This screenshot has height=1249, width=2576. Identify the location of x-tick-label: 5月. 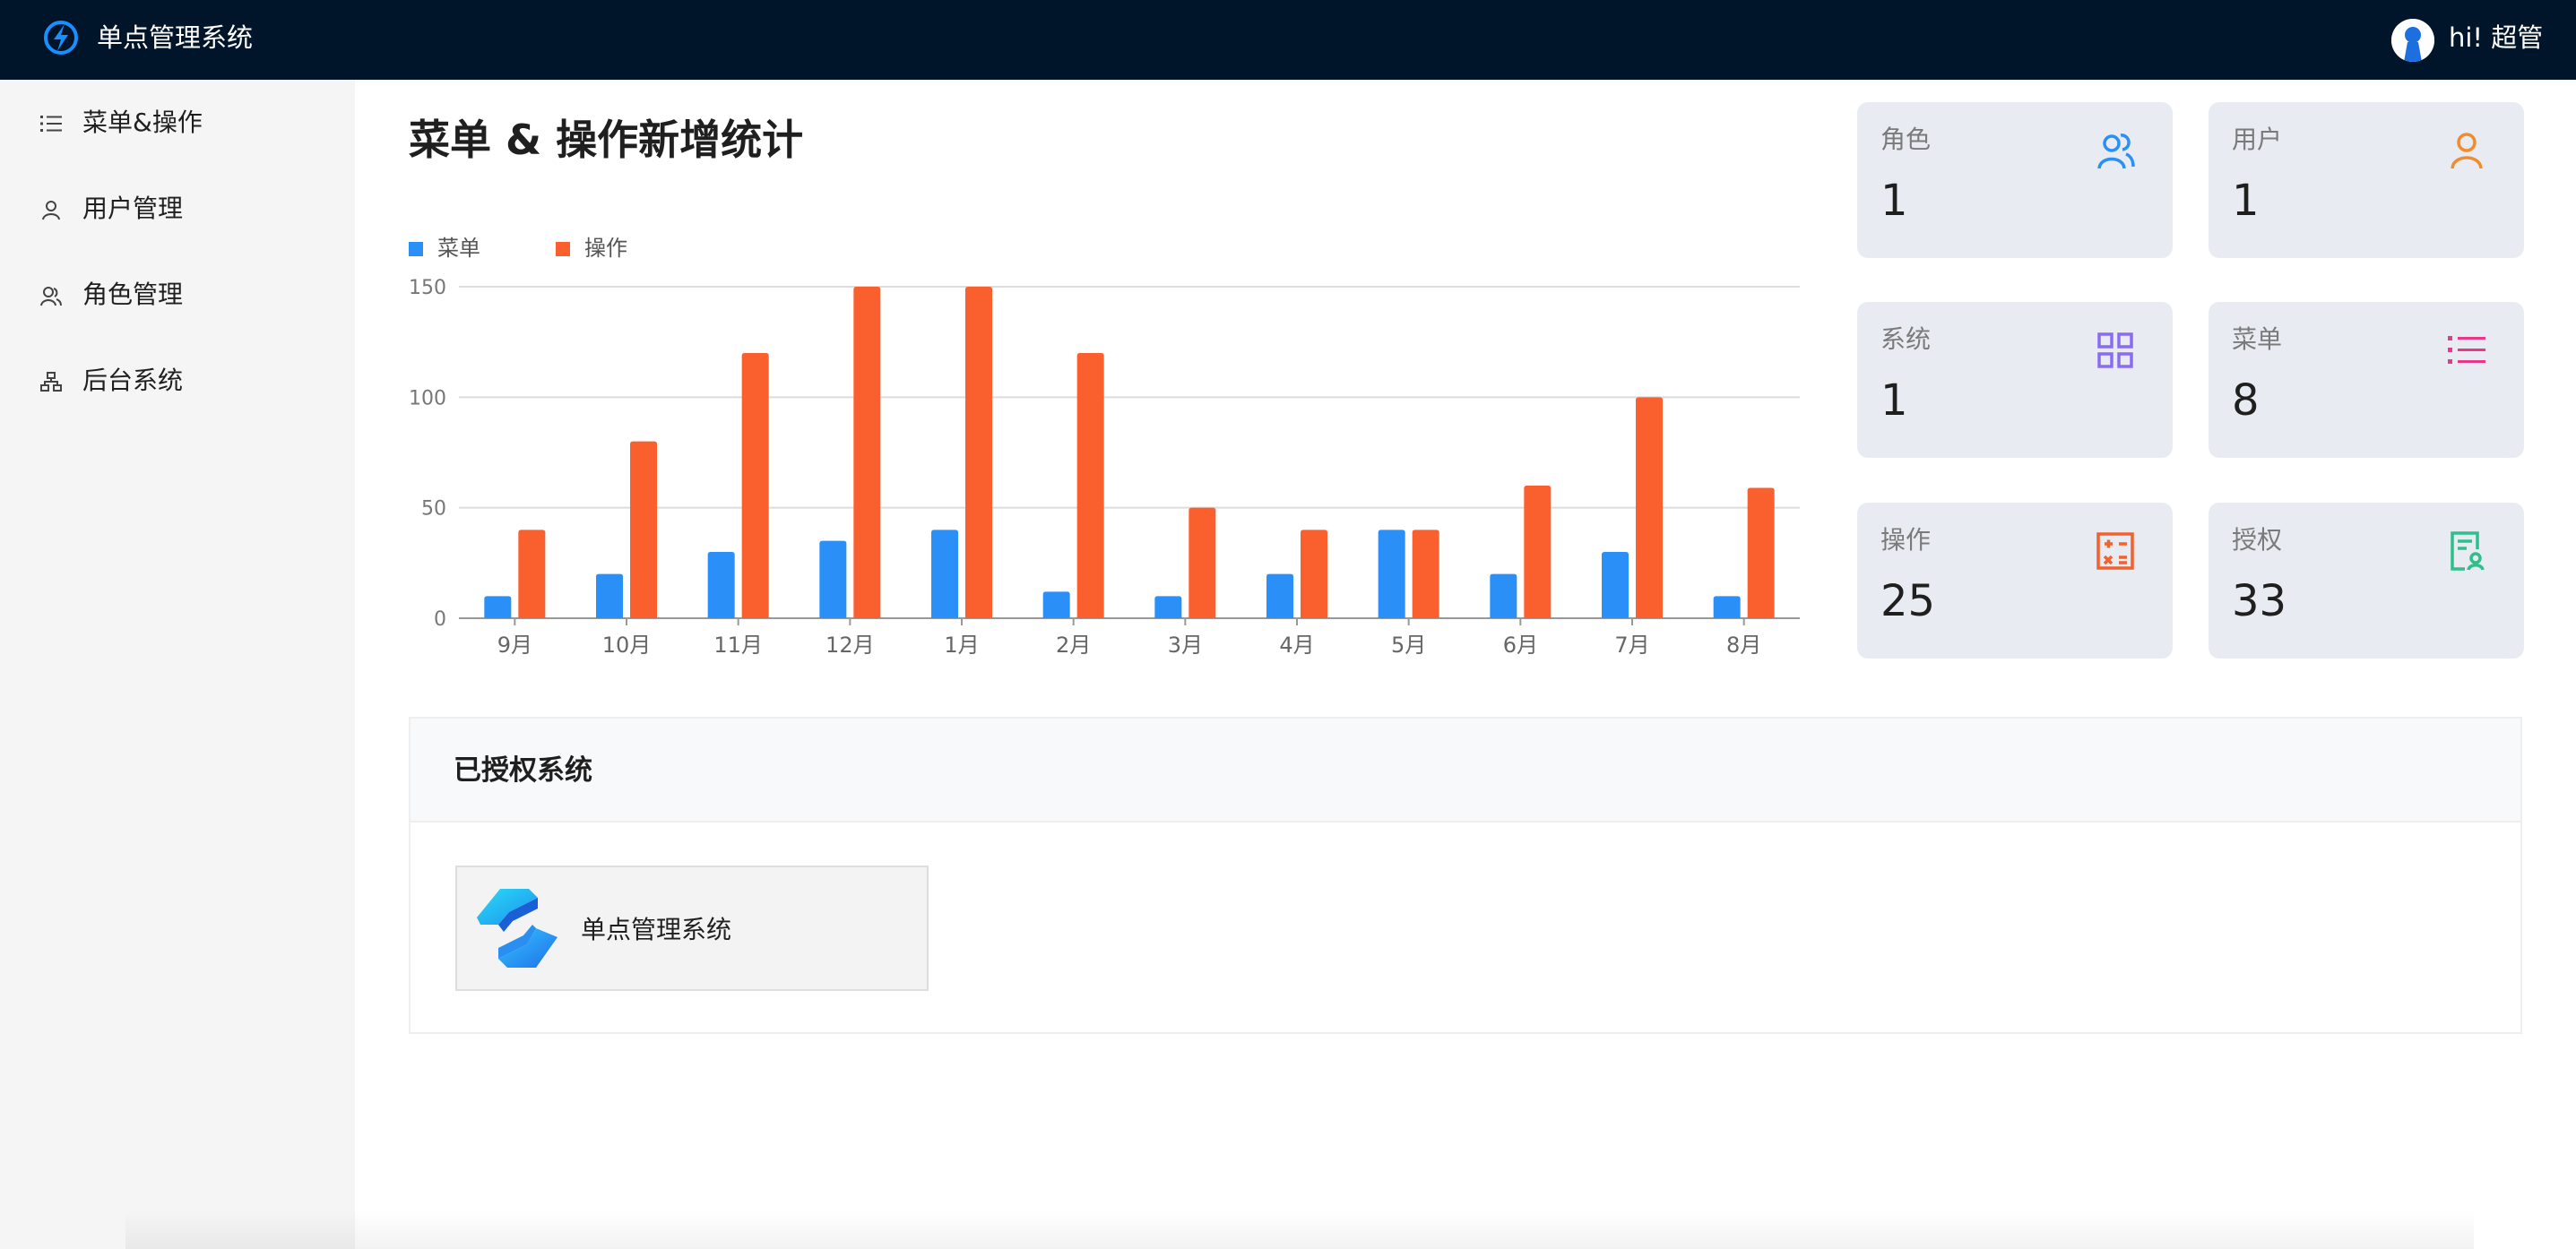
(1408, 645).